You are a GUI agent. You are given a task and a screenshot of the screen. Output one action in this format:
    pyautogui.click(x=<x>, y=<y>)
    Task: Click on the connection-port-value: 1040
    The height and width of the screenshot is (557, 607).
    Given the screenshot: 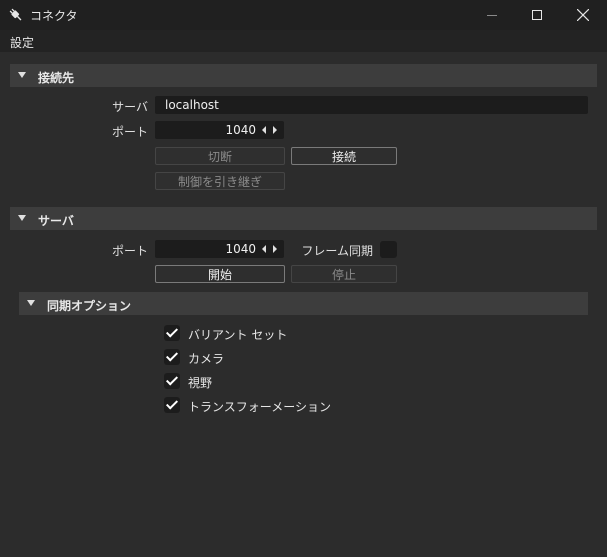 What is the action you would take?
    pyautogui.click(x=240, y=130)
    